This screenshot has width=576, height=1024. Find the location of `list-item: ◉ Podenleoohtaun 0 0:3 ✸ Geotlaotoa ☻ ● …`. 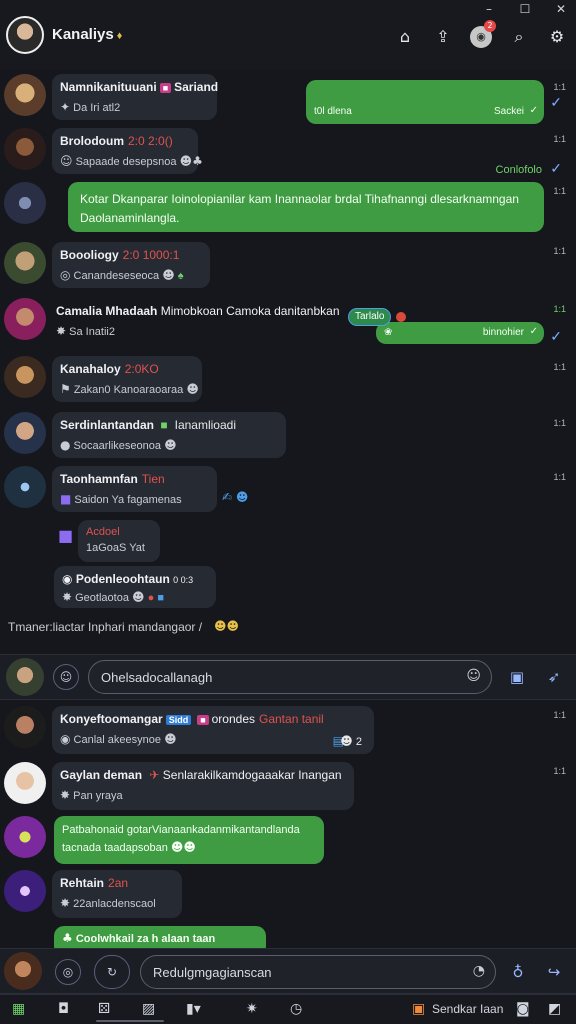

list-item: ◉ Podenleoohtaun 0 0:3 ✸ Geotlaotoa ☻ ● … is located at coordinates (288, 589).